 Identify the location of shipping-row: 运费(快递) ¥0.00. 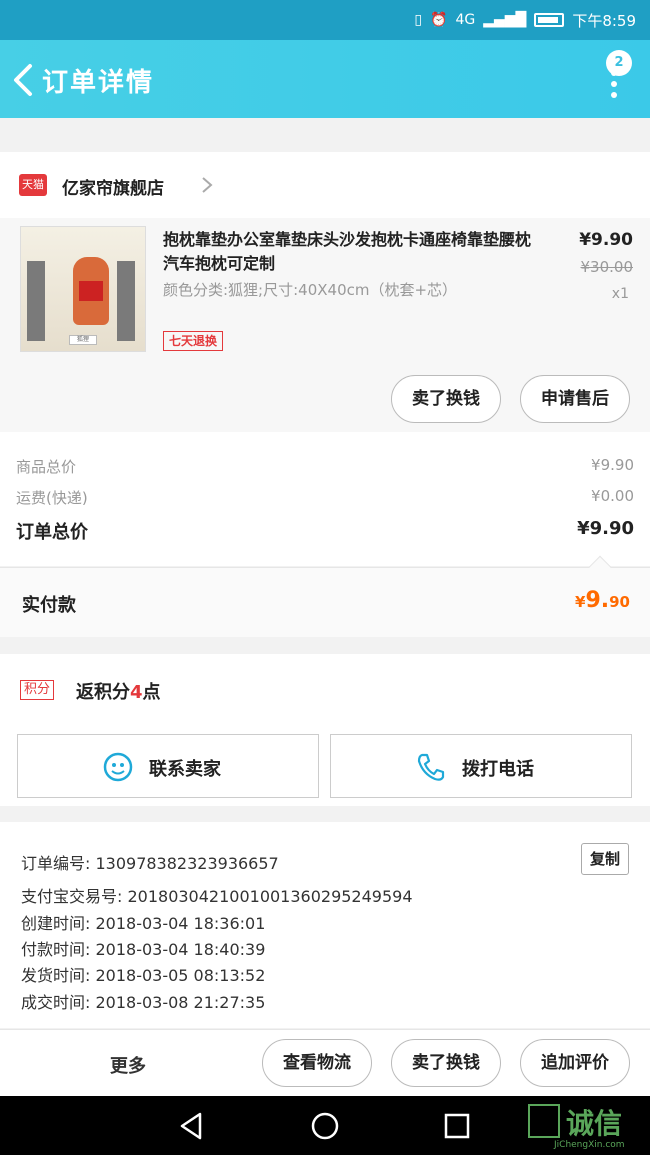
(325, 497).